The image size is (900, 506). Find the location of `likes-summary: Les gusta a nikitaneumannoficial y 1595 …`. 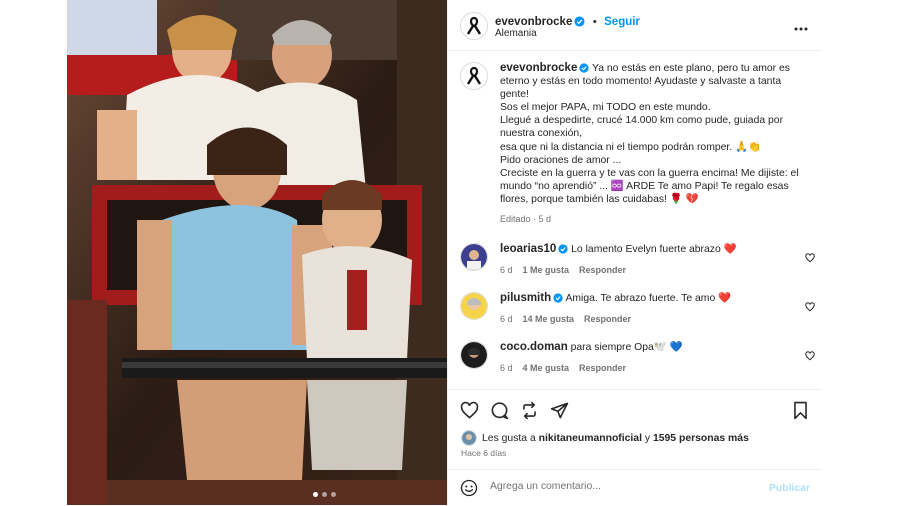

likes-summary: Les gusta a nikitaneumannoficial y 1595 … is located at coordinates (605, 438).